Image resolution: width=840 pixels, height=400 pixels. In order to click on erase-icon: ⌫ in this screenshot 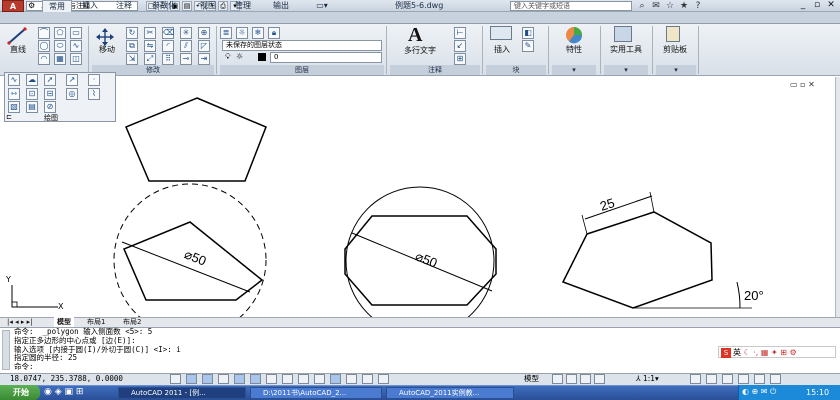, I will do `click(168, 33)`.